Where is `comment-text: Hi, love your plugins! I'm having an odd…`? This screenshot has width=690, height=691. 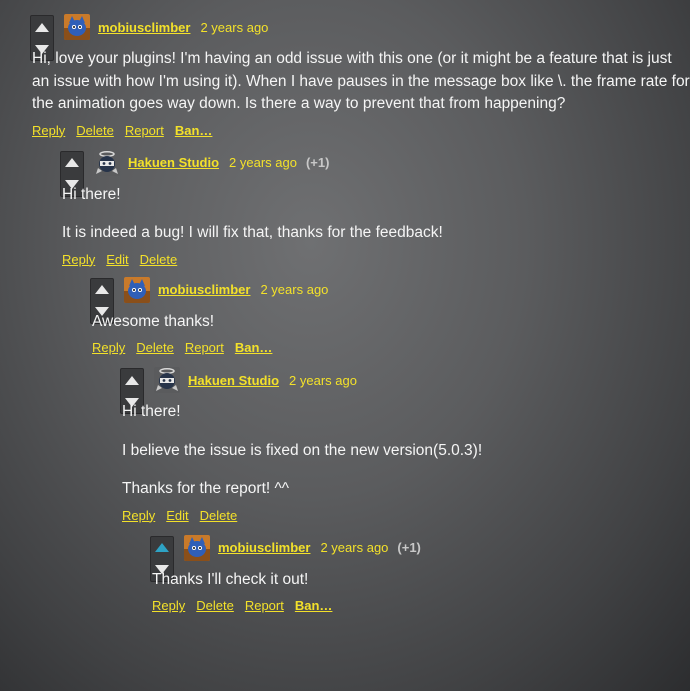
comment-text: Hi, love your plugins! I'm having an odd… is located at coordinates (361, 81).